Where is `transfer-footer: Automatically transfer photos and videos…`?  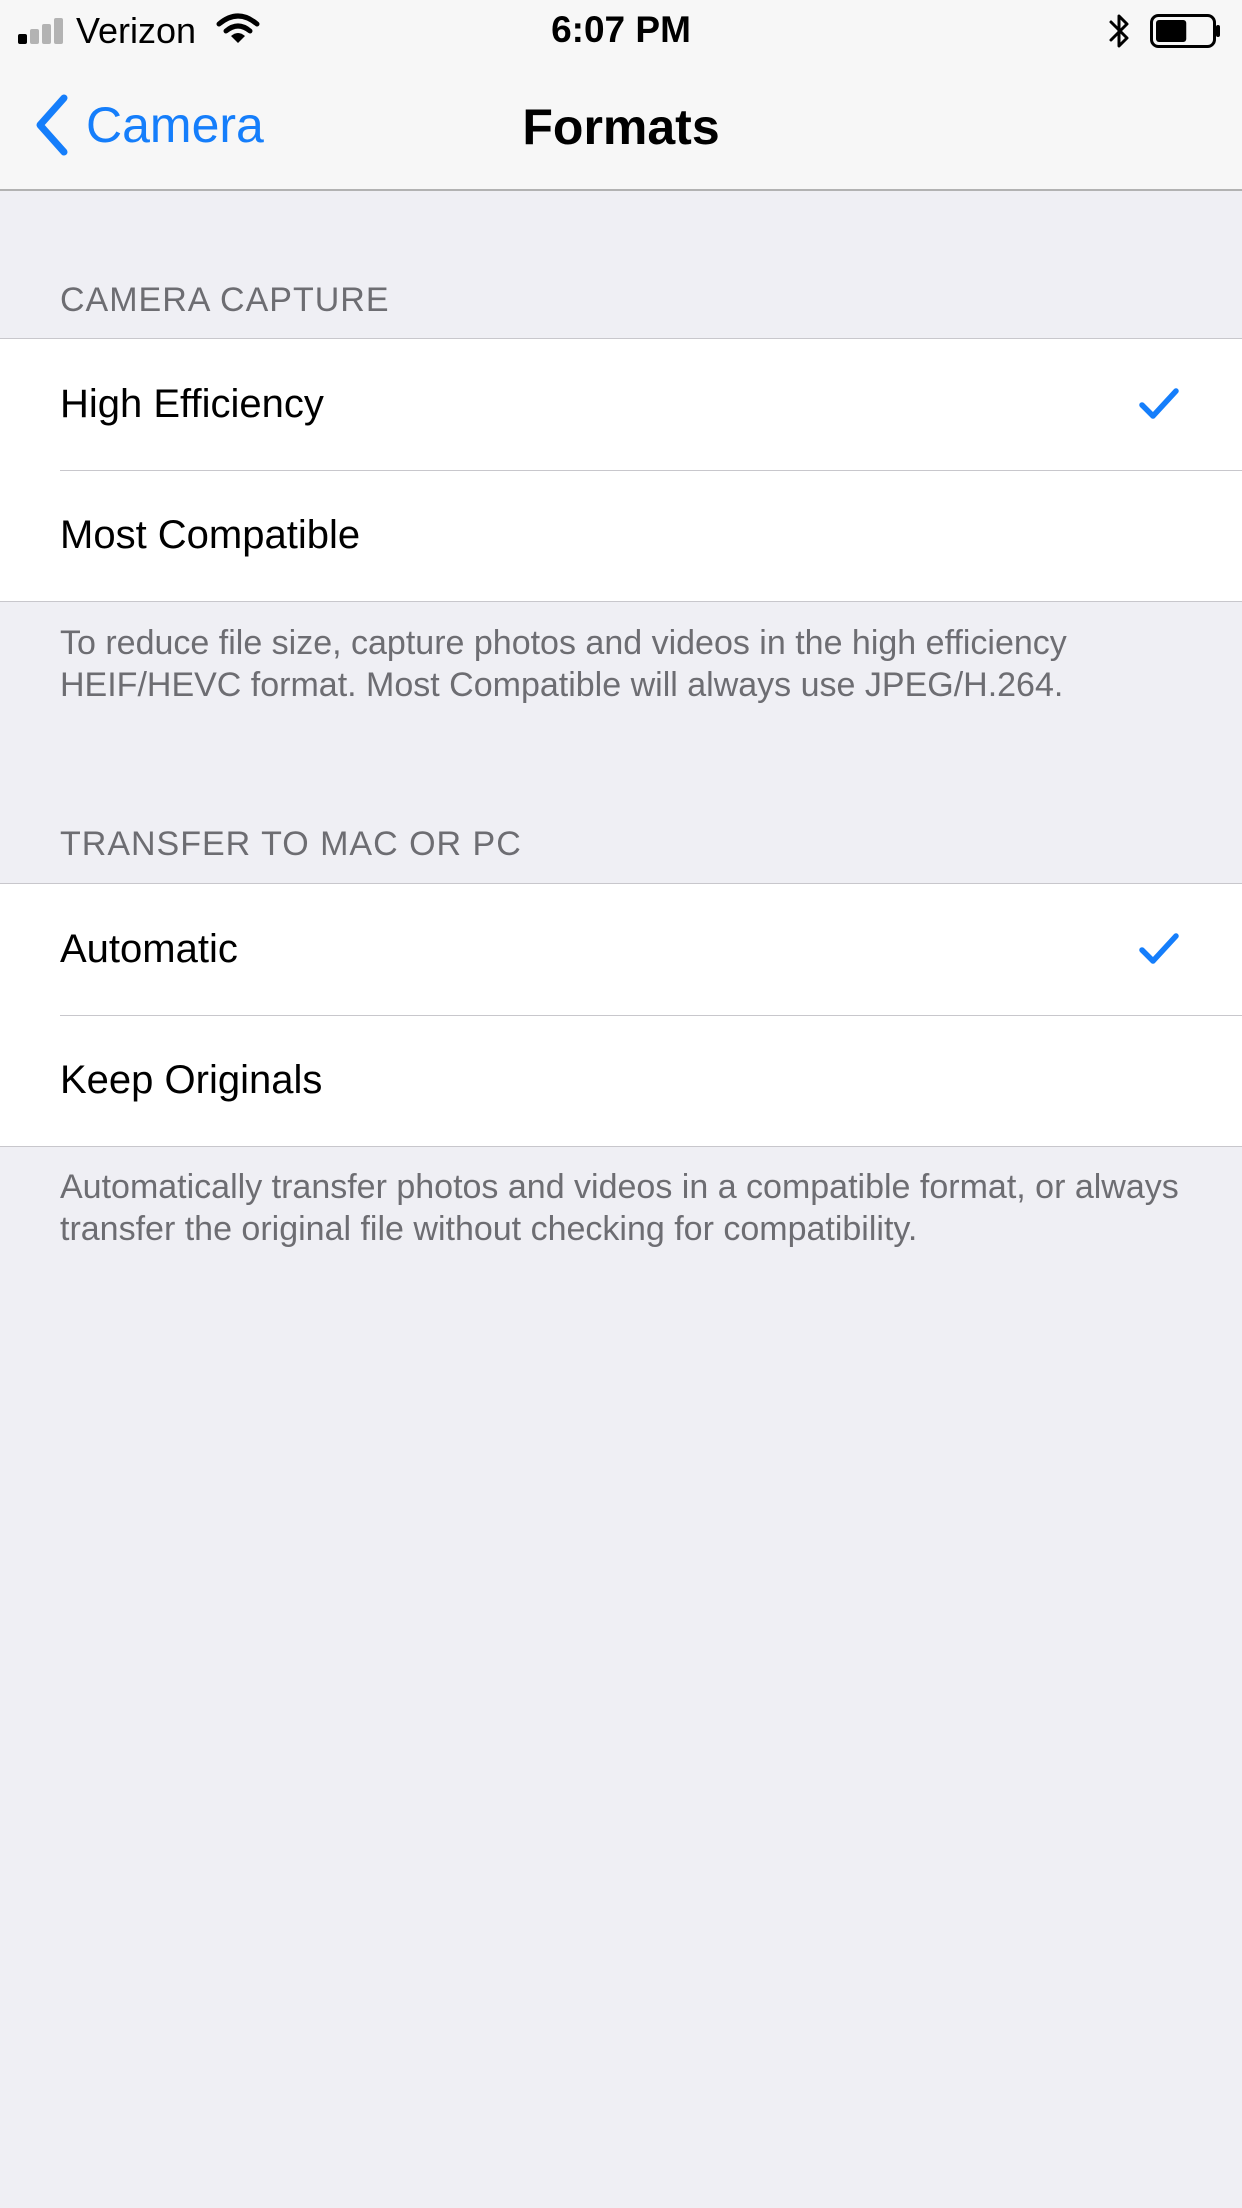
transfer-footer: Automatically transfer photos and videos… is located at coordinates (619, 1208).